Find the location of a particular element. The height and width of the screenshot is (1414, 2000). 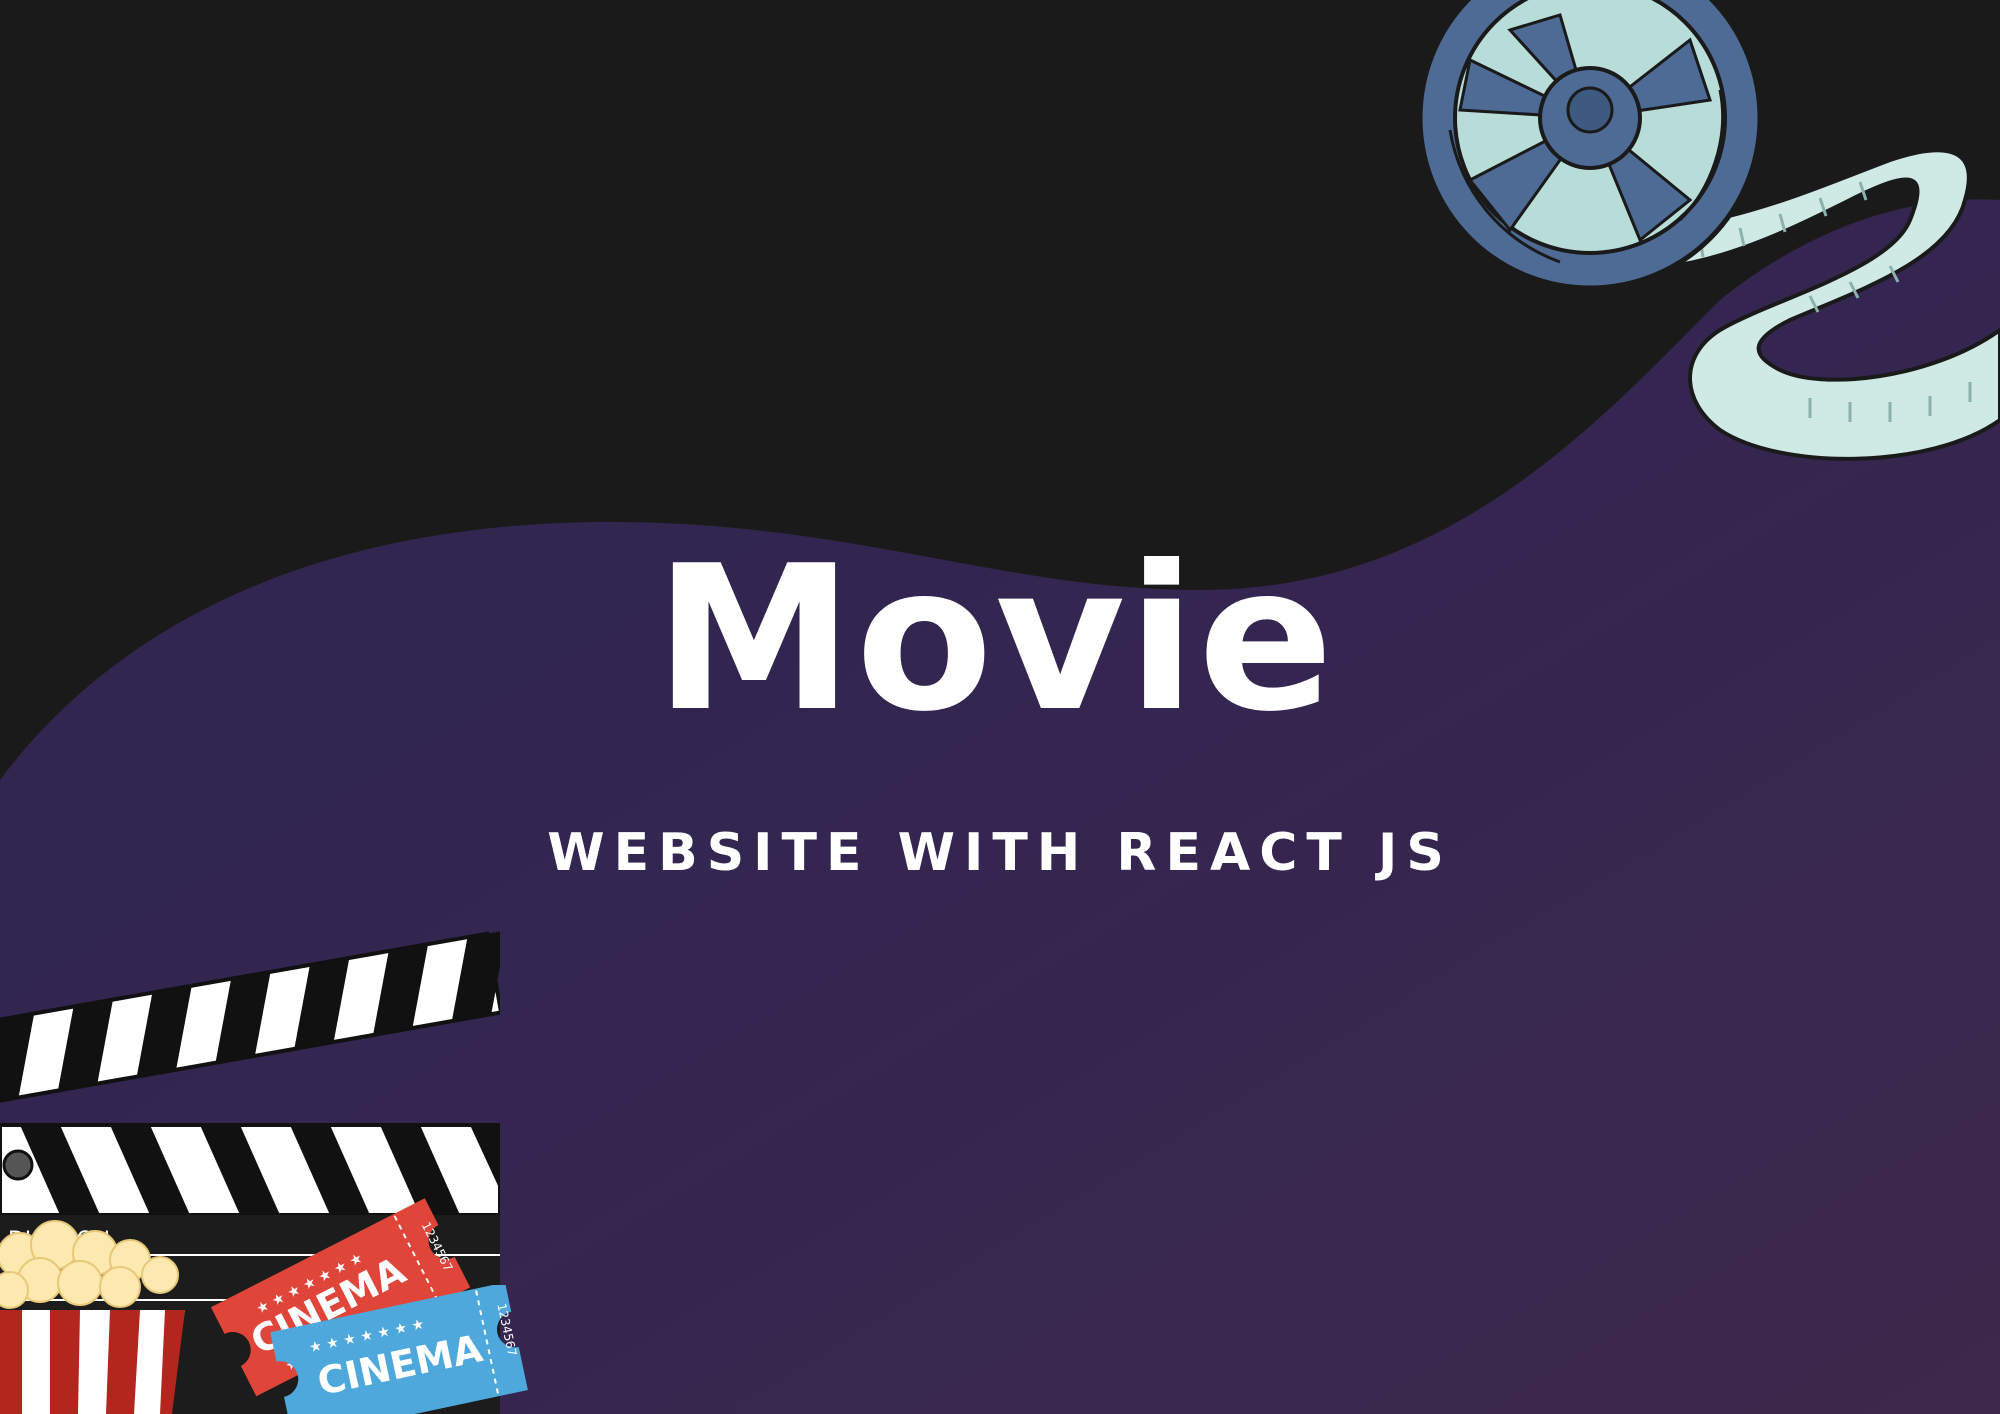

poster-subtitle: WEBSITE WITH REACT JS is located at coordinates (1000, 853).